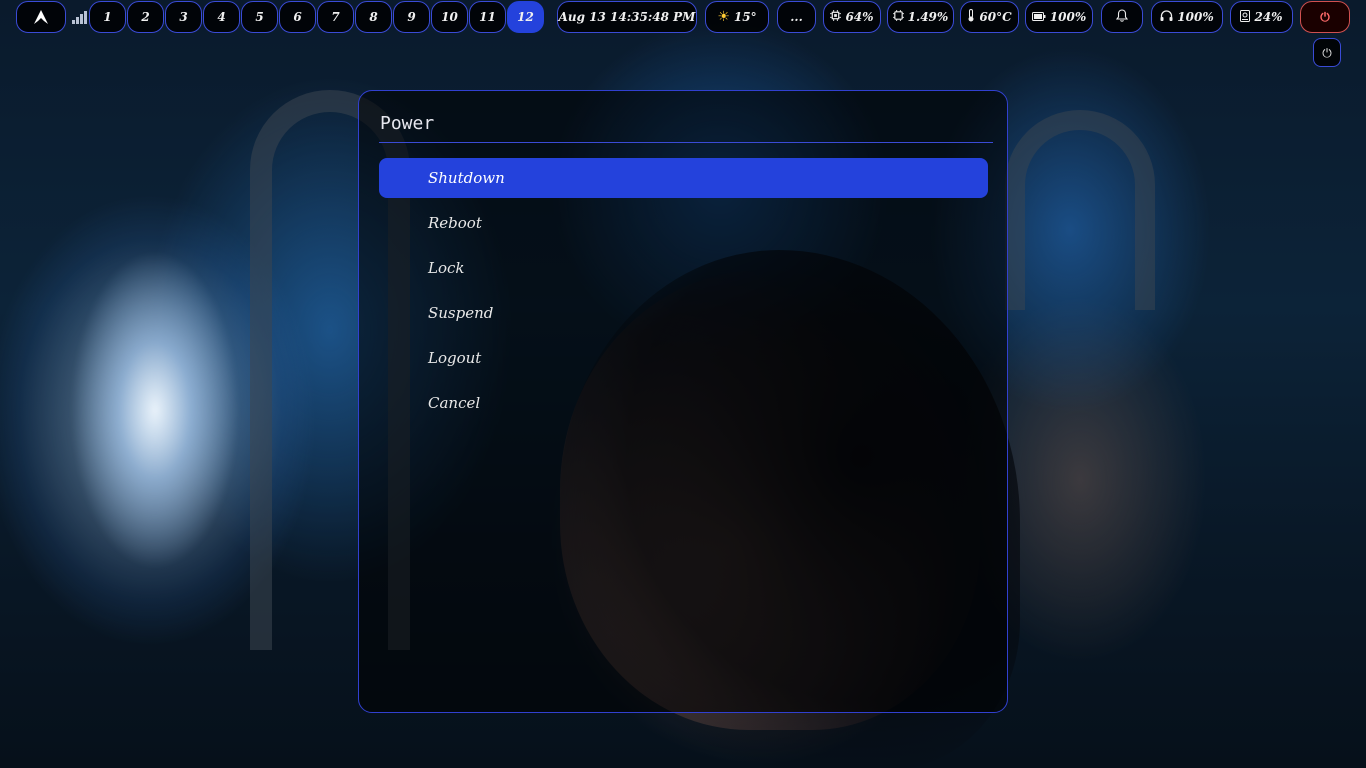  I want to click on workspace-9-button: 9, so click(411, 17).